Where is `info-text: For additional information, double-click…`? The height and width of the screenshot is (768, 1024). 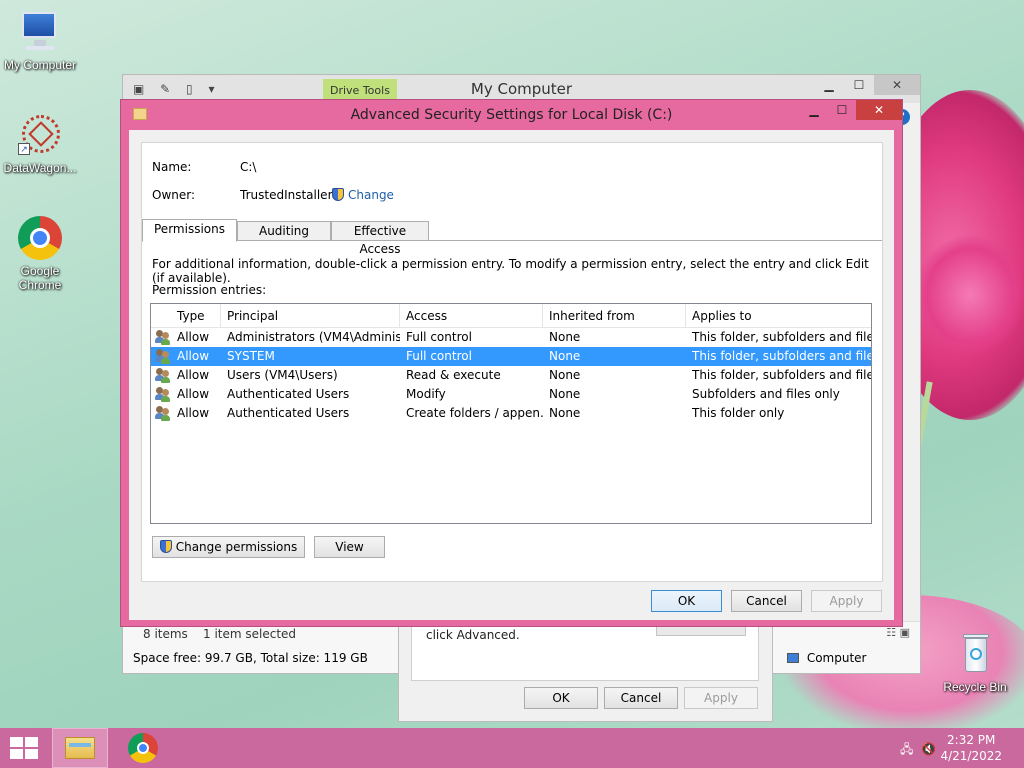
info-text: For additional information, double-click… is located at coordinates (510, 271).